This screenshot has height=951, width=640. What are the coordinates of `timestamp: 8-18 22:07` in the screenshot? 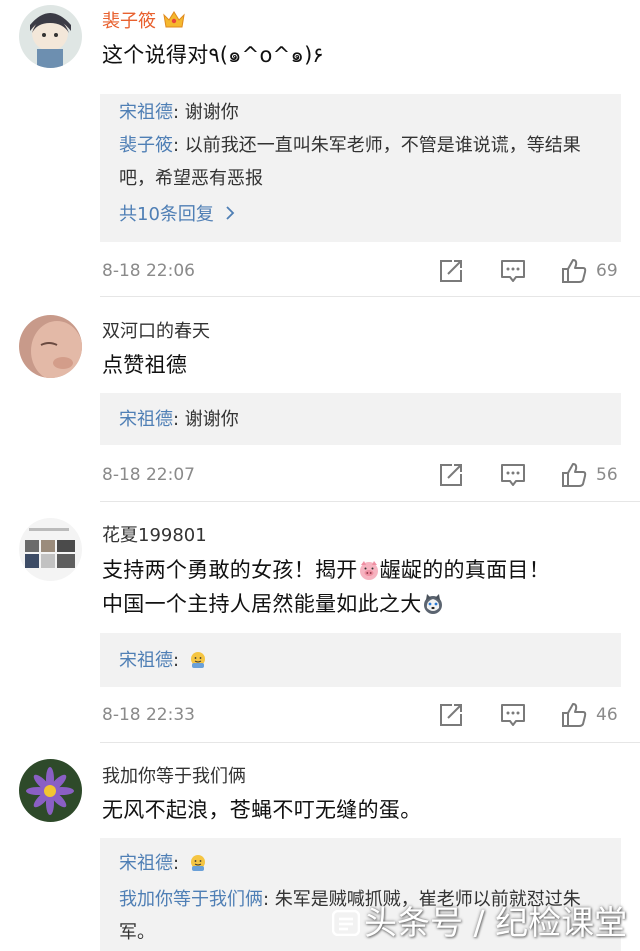 It's located at (148, 475).